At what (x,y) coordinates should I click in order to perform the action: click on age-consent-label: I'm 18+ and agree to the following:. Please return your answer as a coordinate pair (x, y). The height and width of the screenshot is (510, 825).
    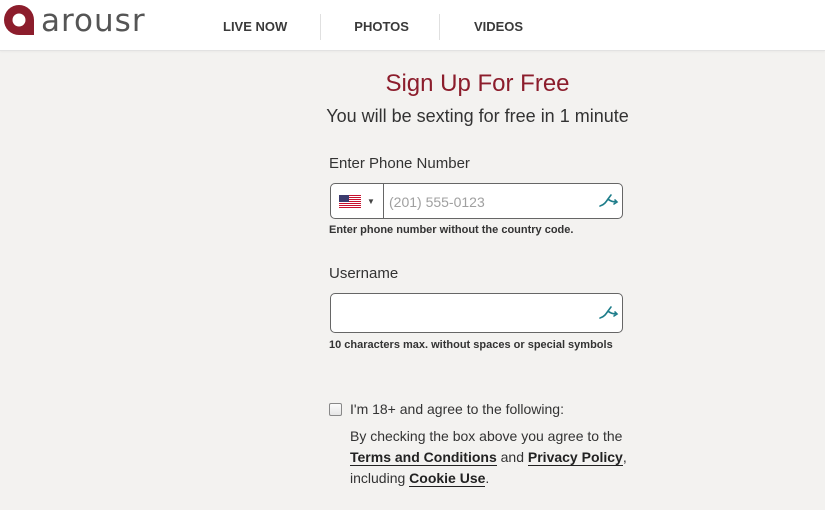
    Looking at the image, I should click on (457, 409).